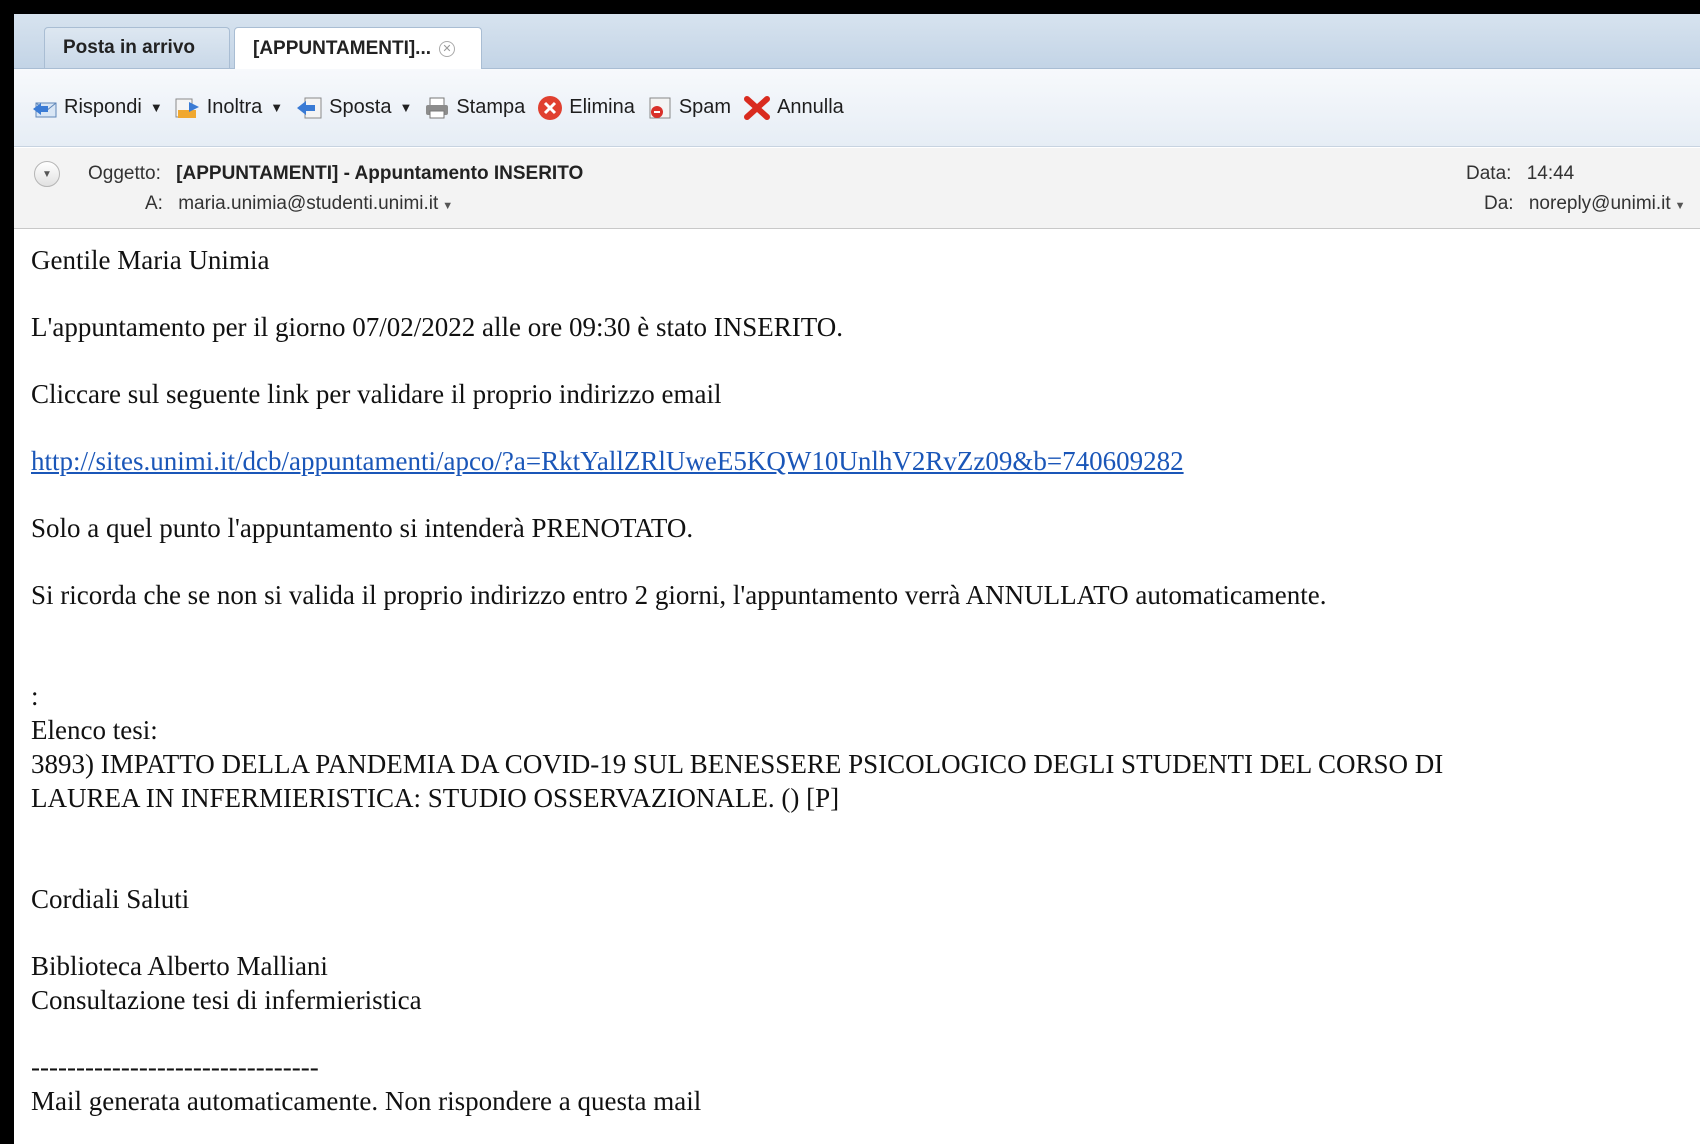  I want to click on cross-icon, so click(757, 108).